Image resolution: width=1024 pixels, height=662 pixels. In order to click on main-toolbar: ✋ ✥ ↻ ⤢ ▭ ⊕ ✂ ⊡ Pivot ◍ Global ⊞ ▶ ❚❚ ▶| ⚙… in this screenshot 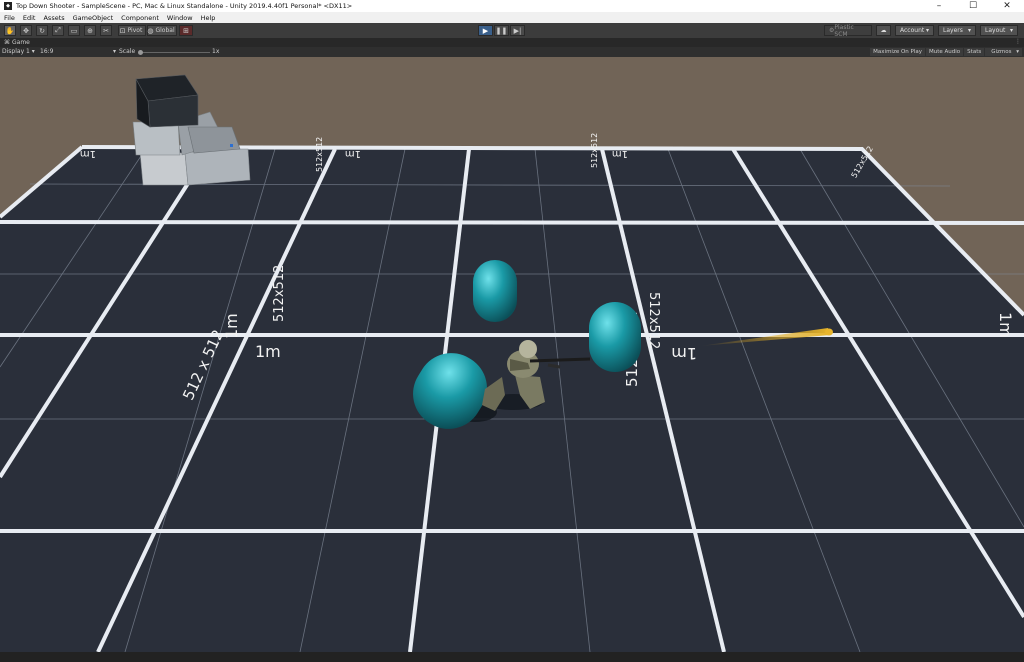, I will do `click(512, 30)`.